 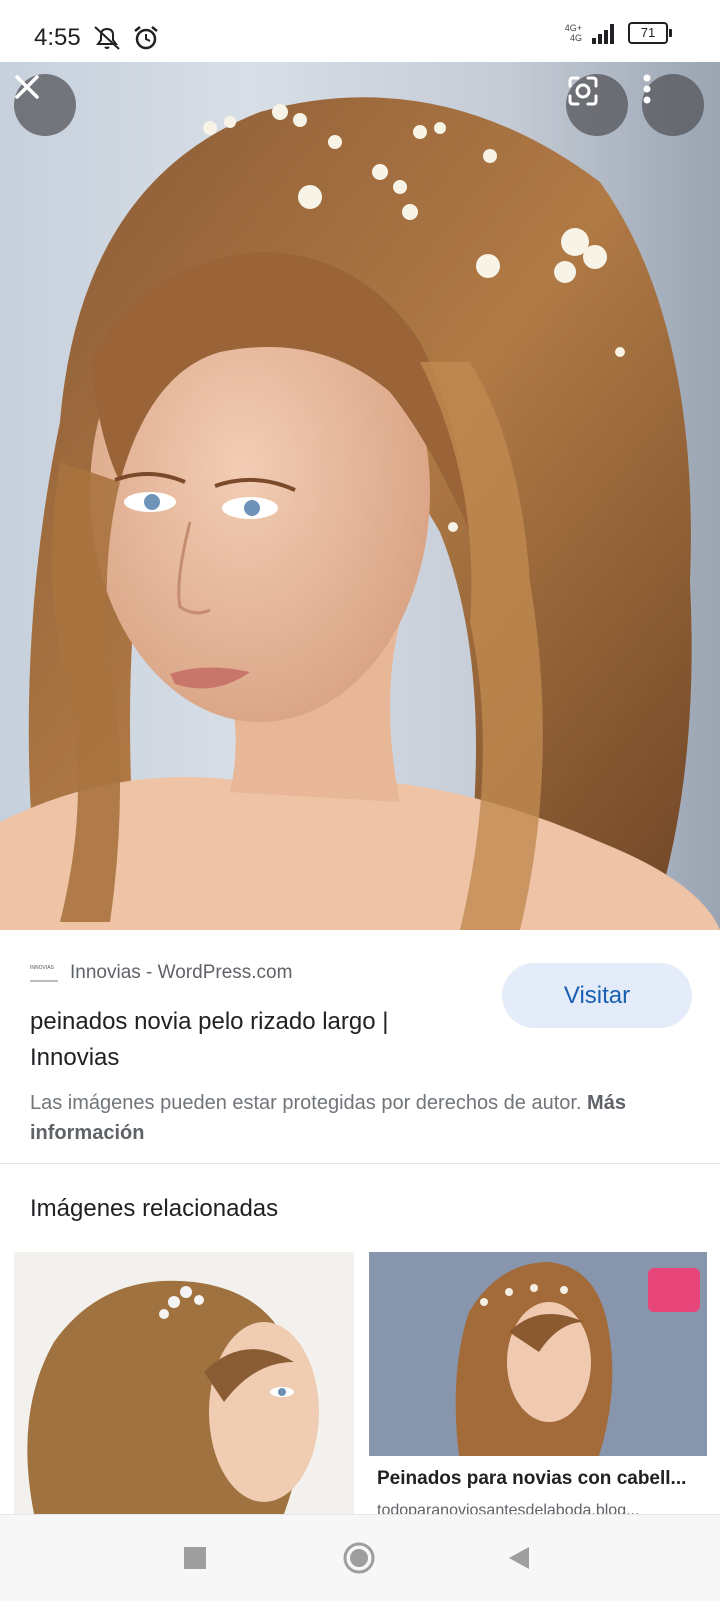 I want to click on back-button, so click(x=519, y=1558).